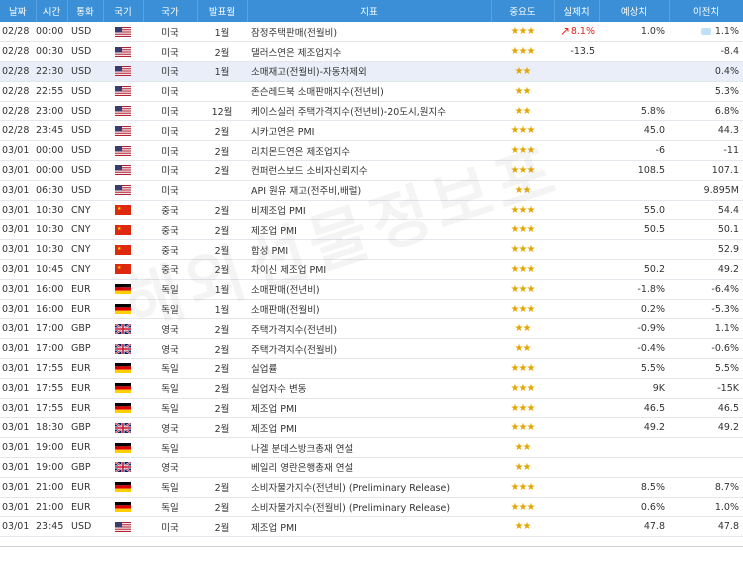 Image resolution: width=743 pixels, height=568 pixels. I want to click on cell-country: 미국, so click(170, 190).